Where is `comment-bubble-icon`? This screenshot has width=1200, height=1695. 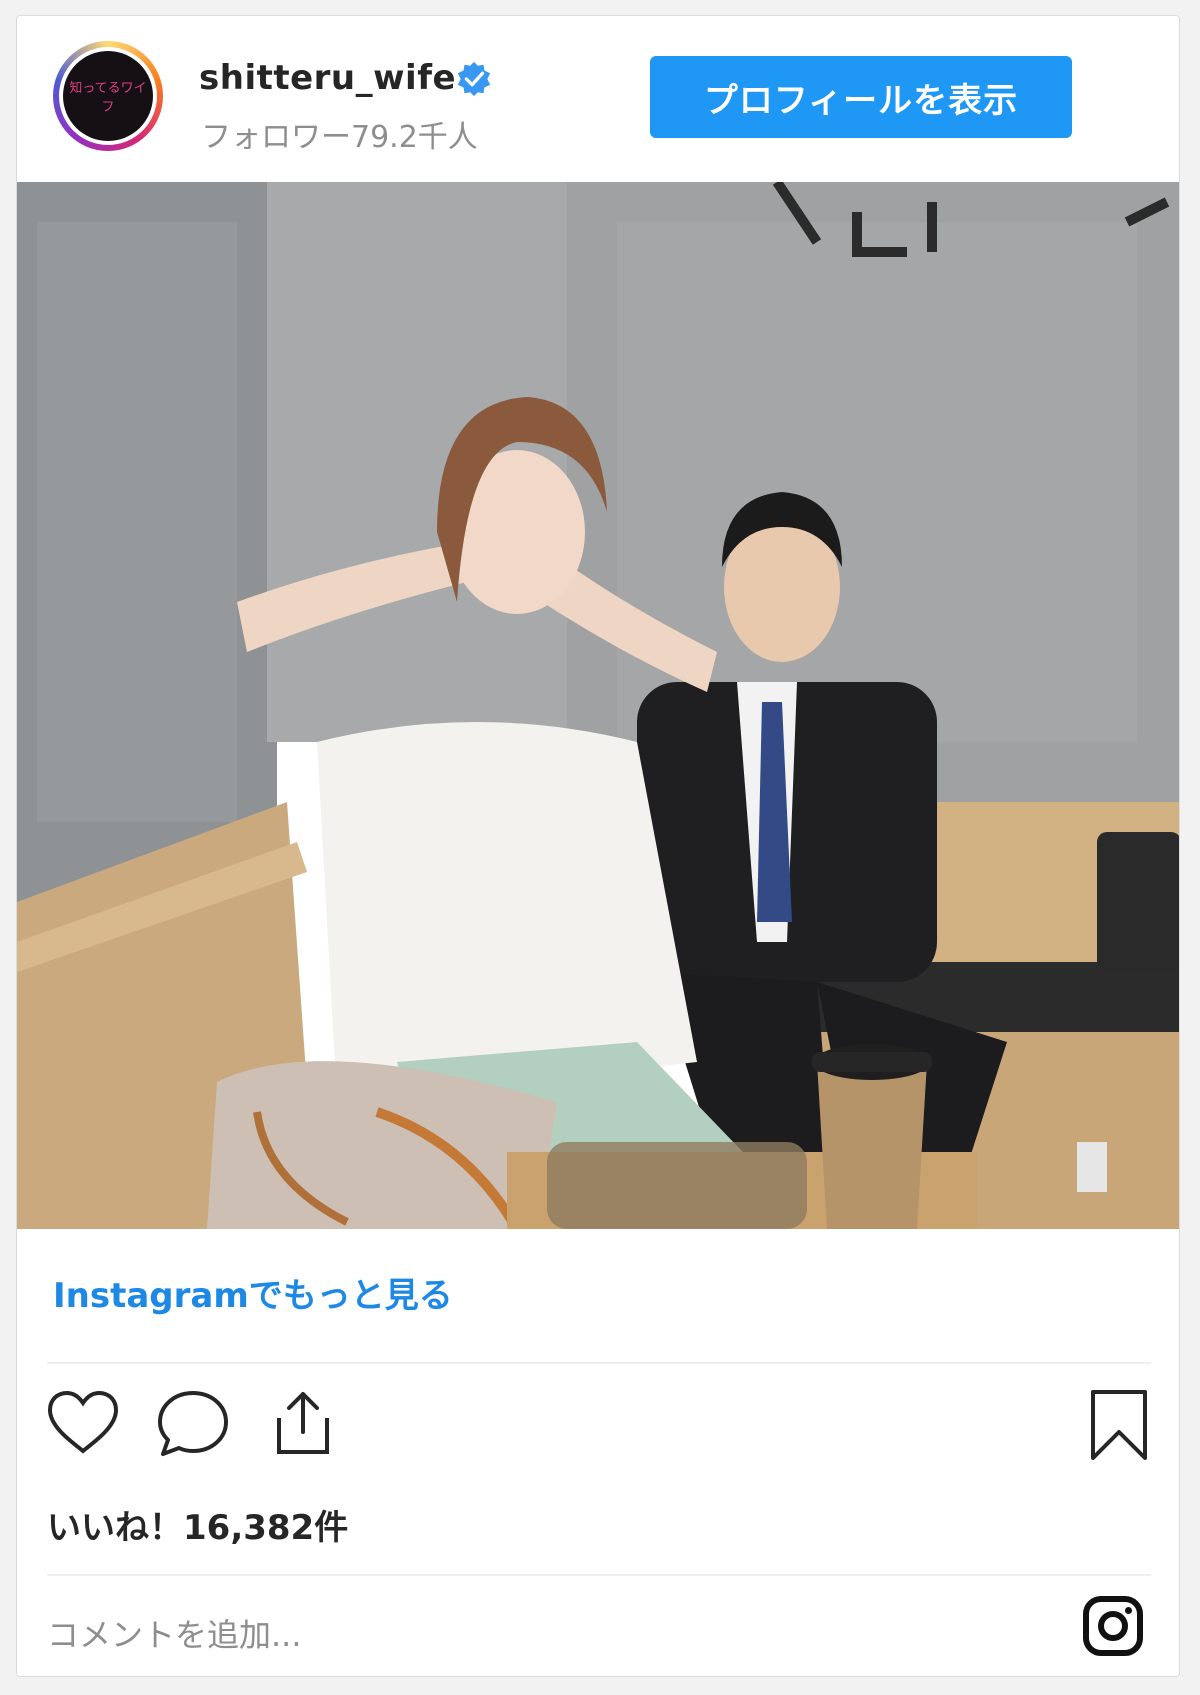
comment-bubble-icon is located at coordinates (193, 1423).